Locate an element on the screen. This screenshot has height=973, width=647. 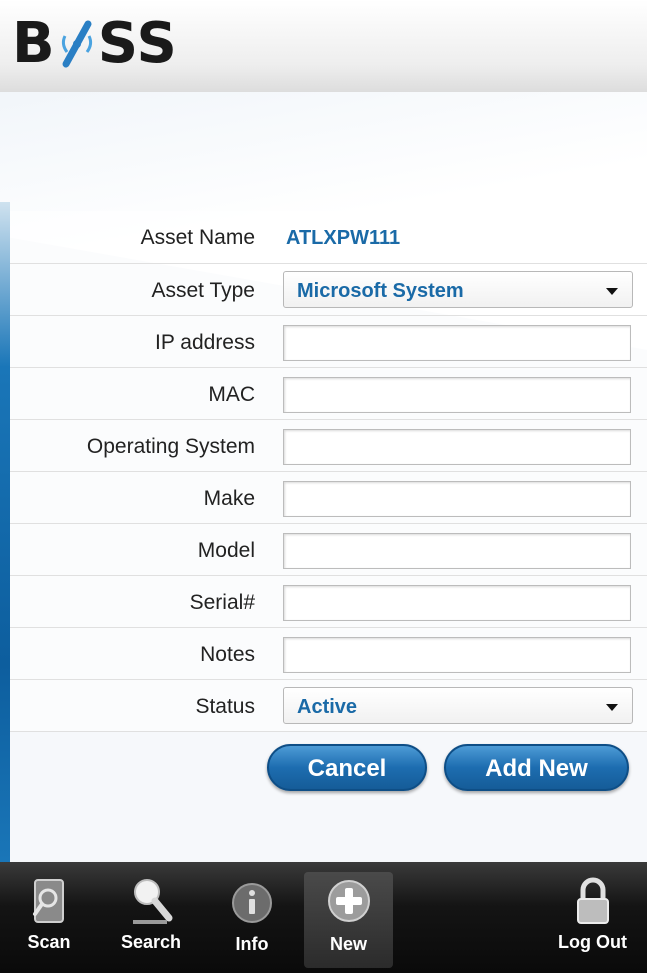
tab-info-label: Info is located at coordinates (252, 944).